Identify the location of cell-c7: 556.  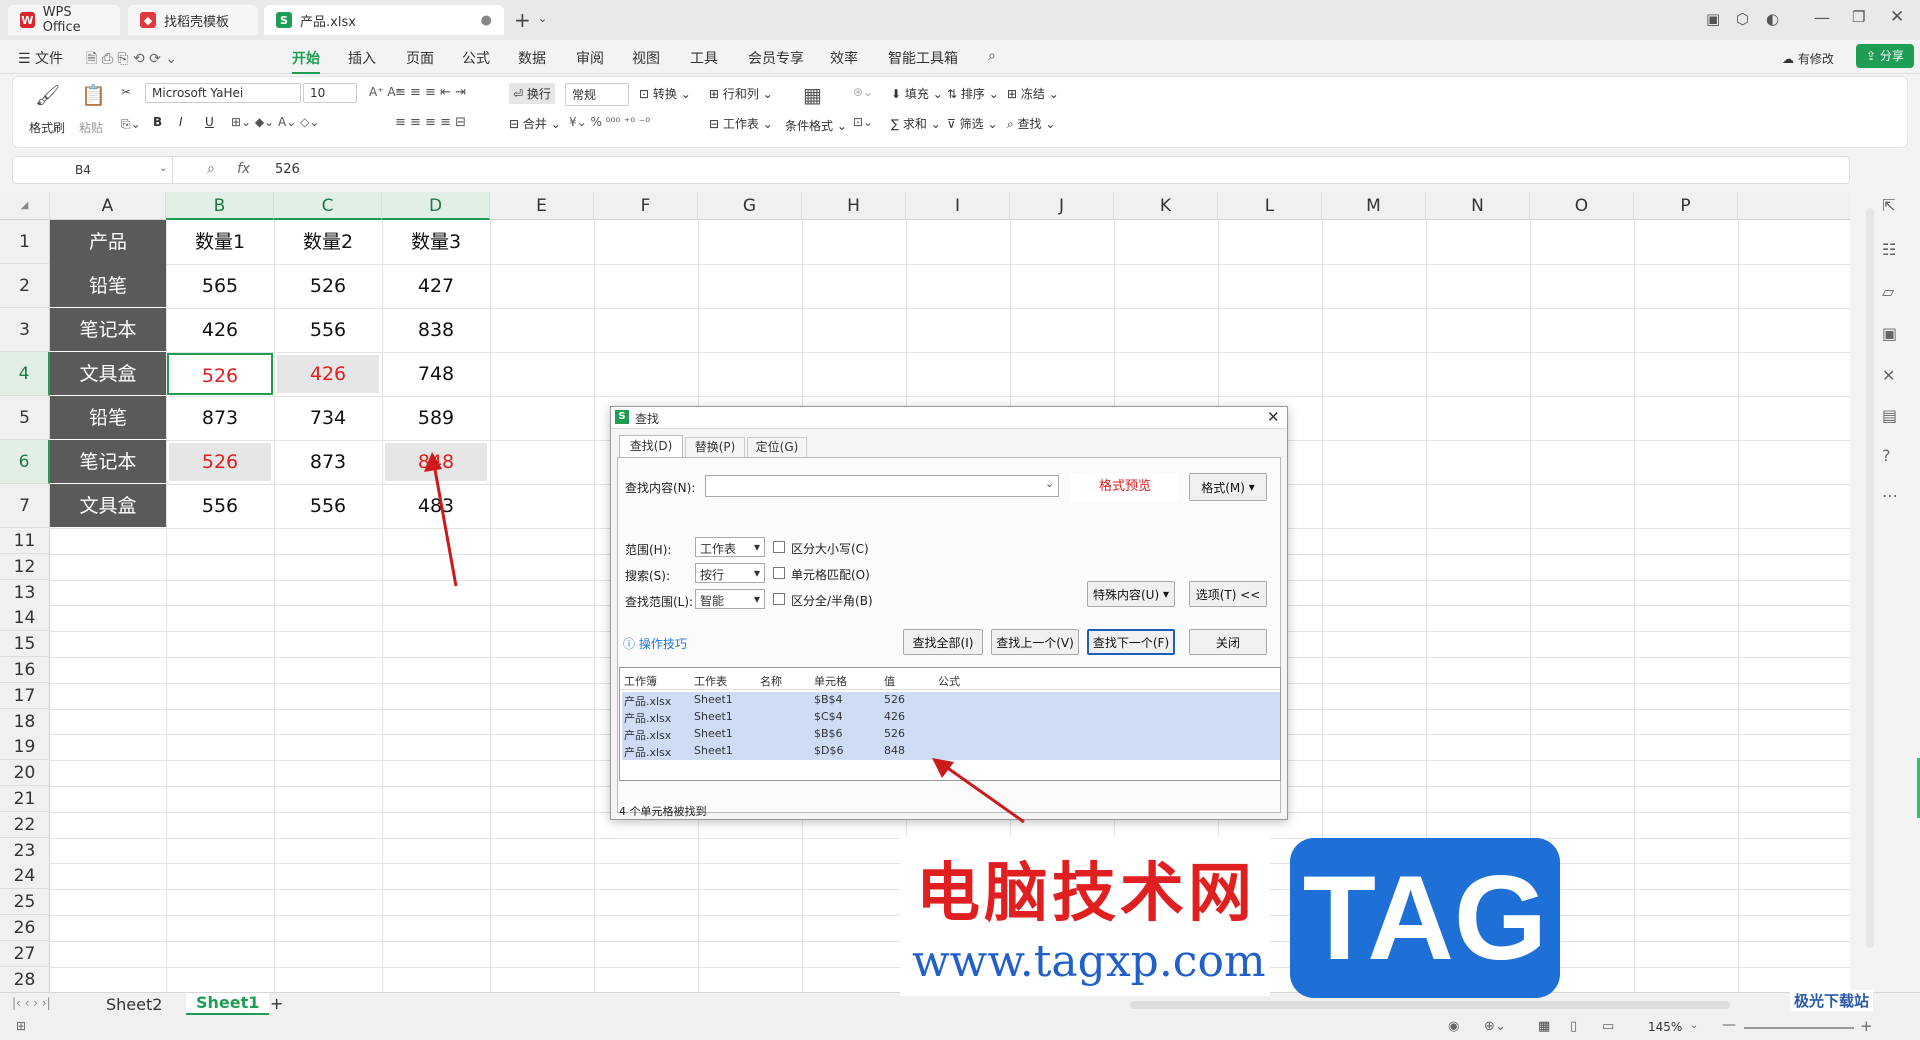
(328, 506).